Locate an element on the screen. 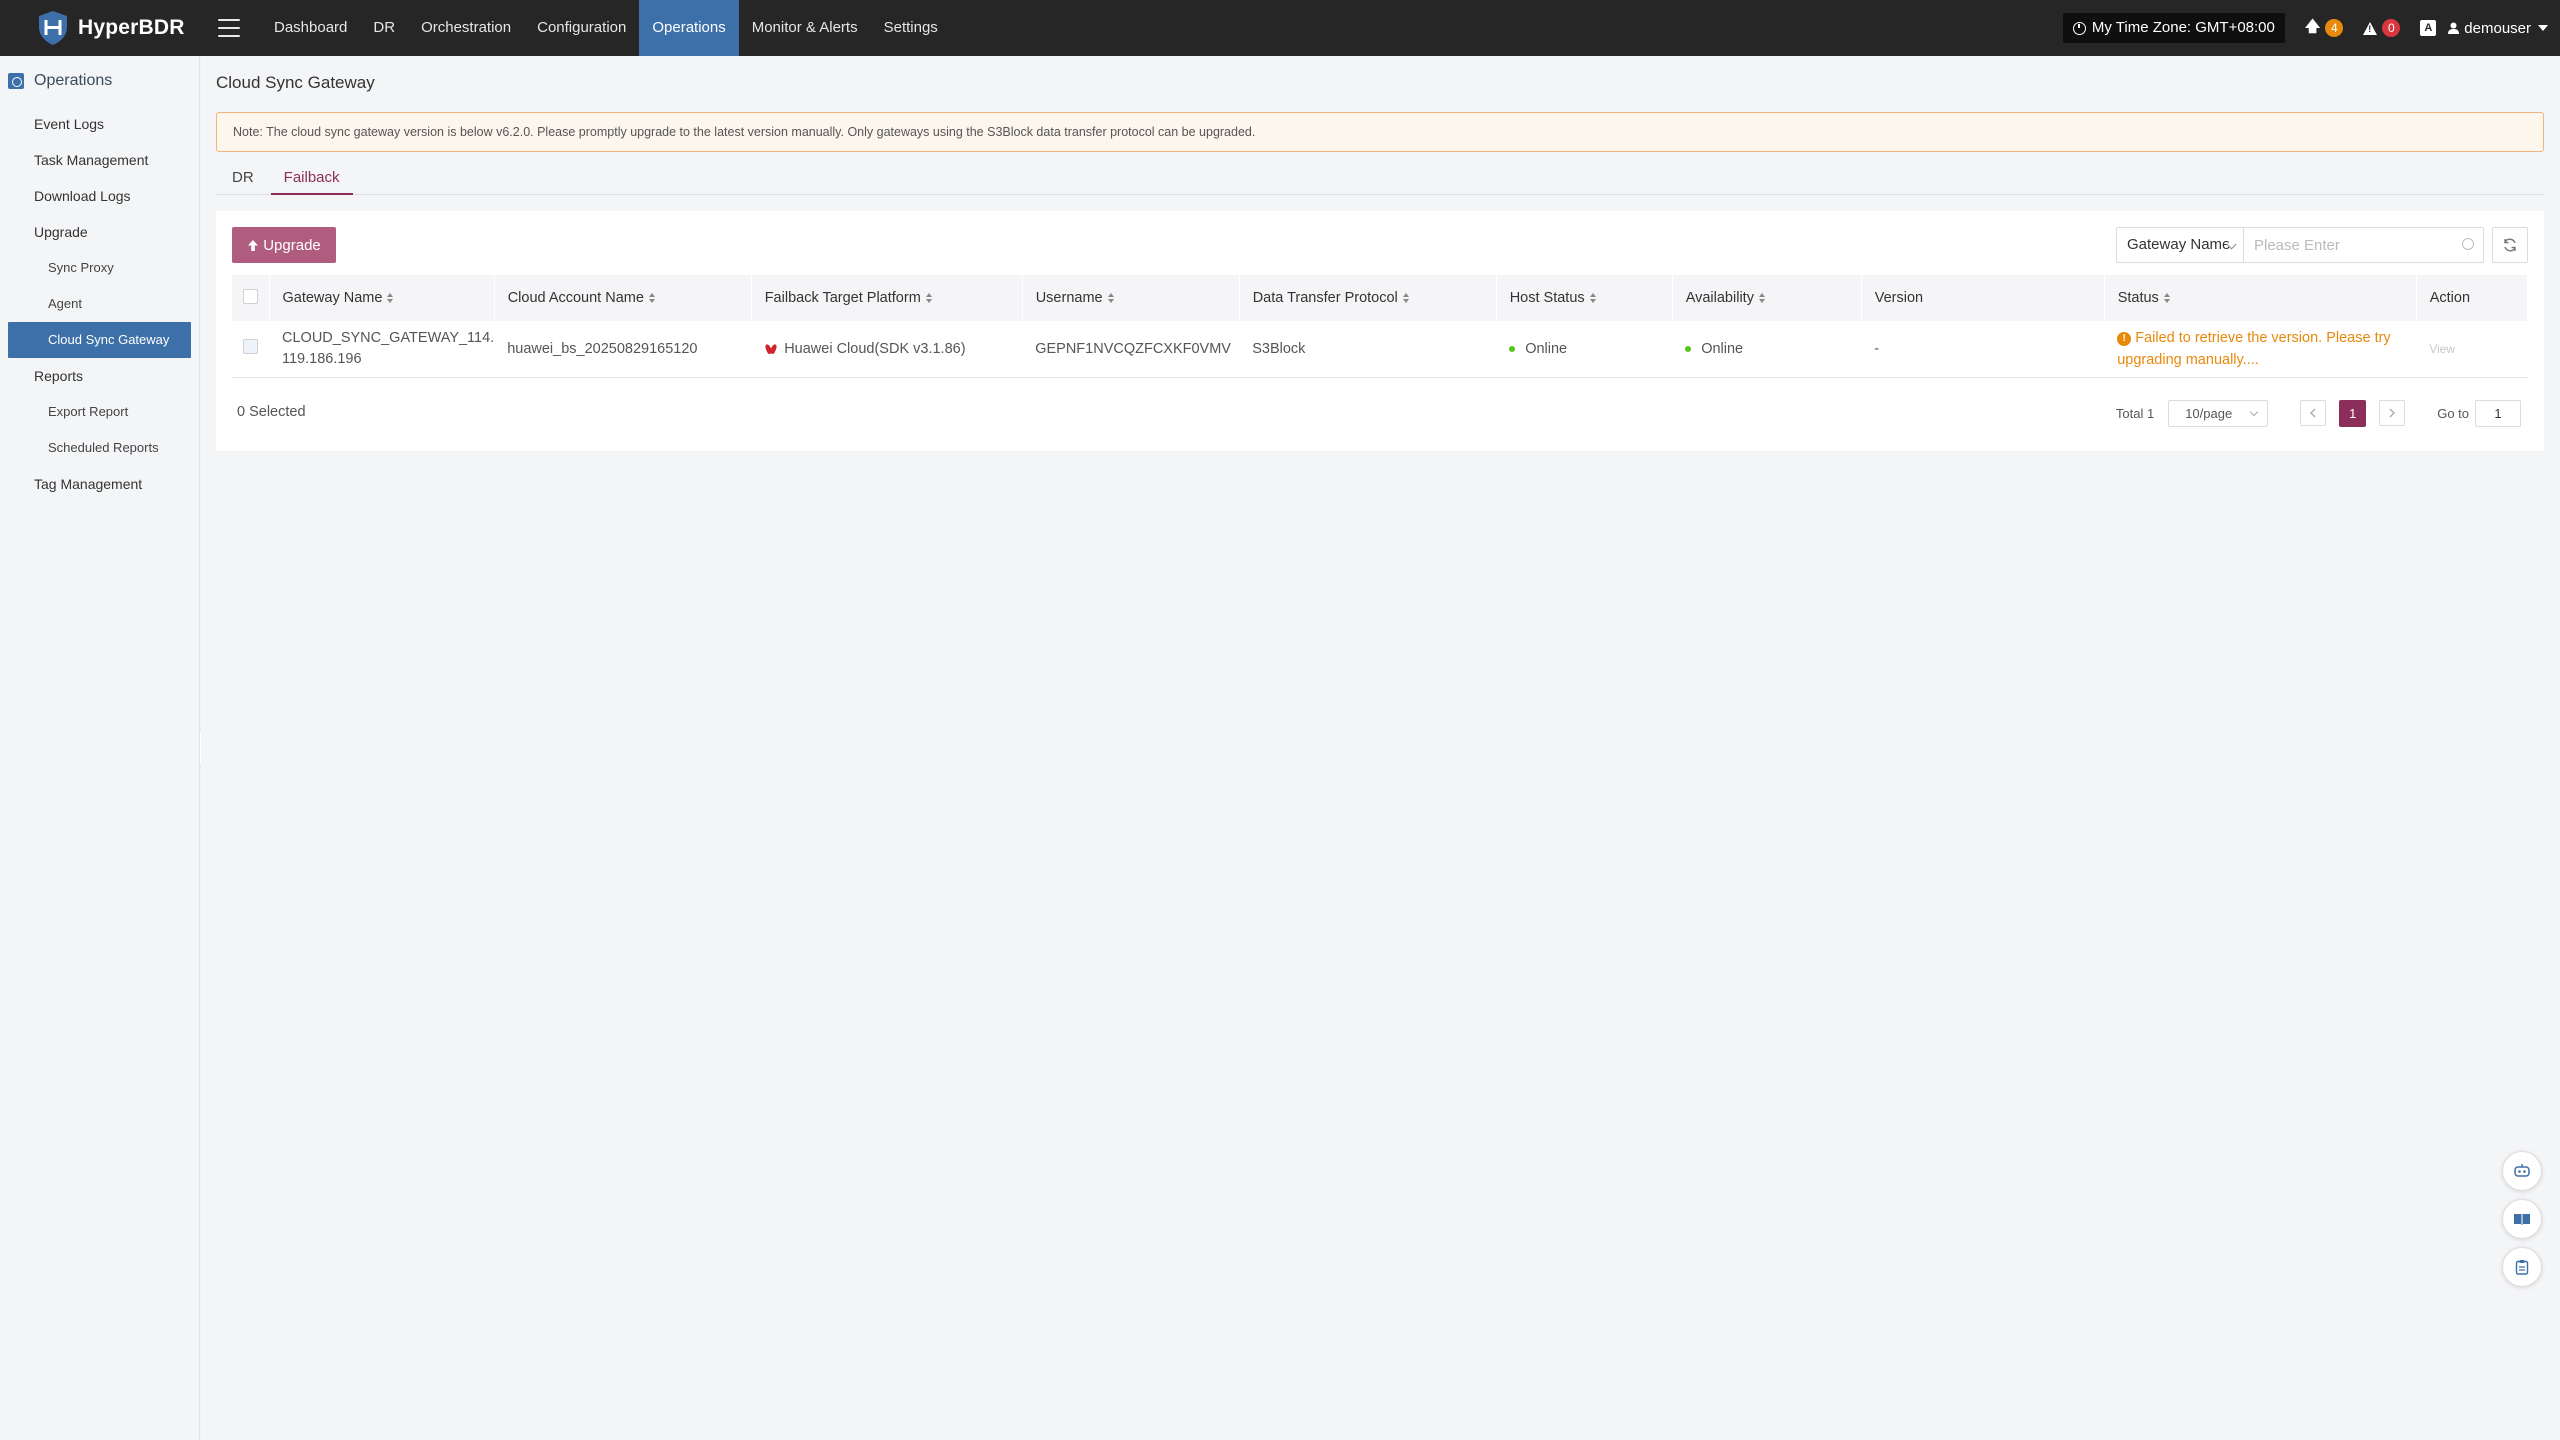 The width and height of the screenshot is (2560, 1440). nav-settings: Settings is located at coordinates (911, 28).